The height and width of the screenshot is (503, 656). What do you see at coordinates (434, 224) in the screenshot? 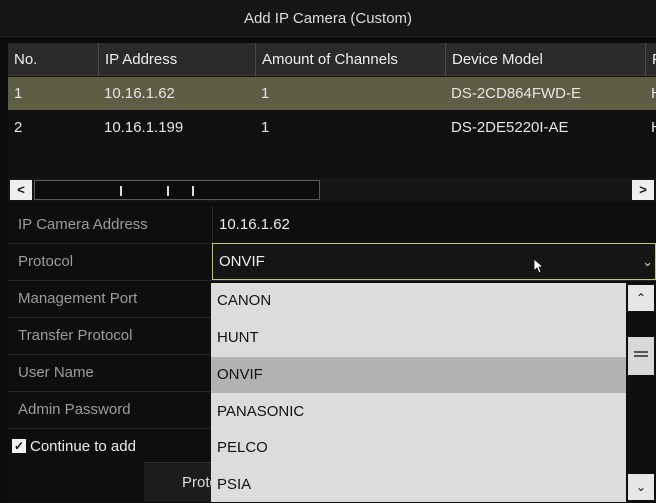
I see `ip-address-field: 10.16.1.62` at bounding box center [434, 224].